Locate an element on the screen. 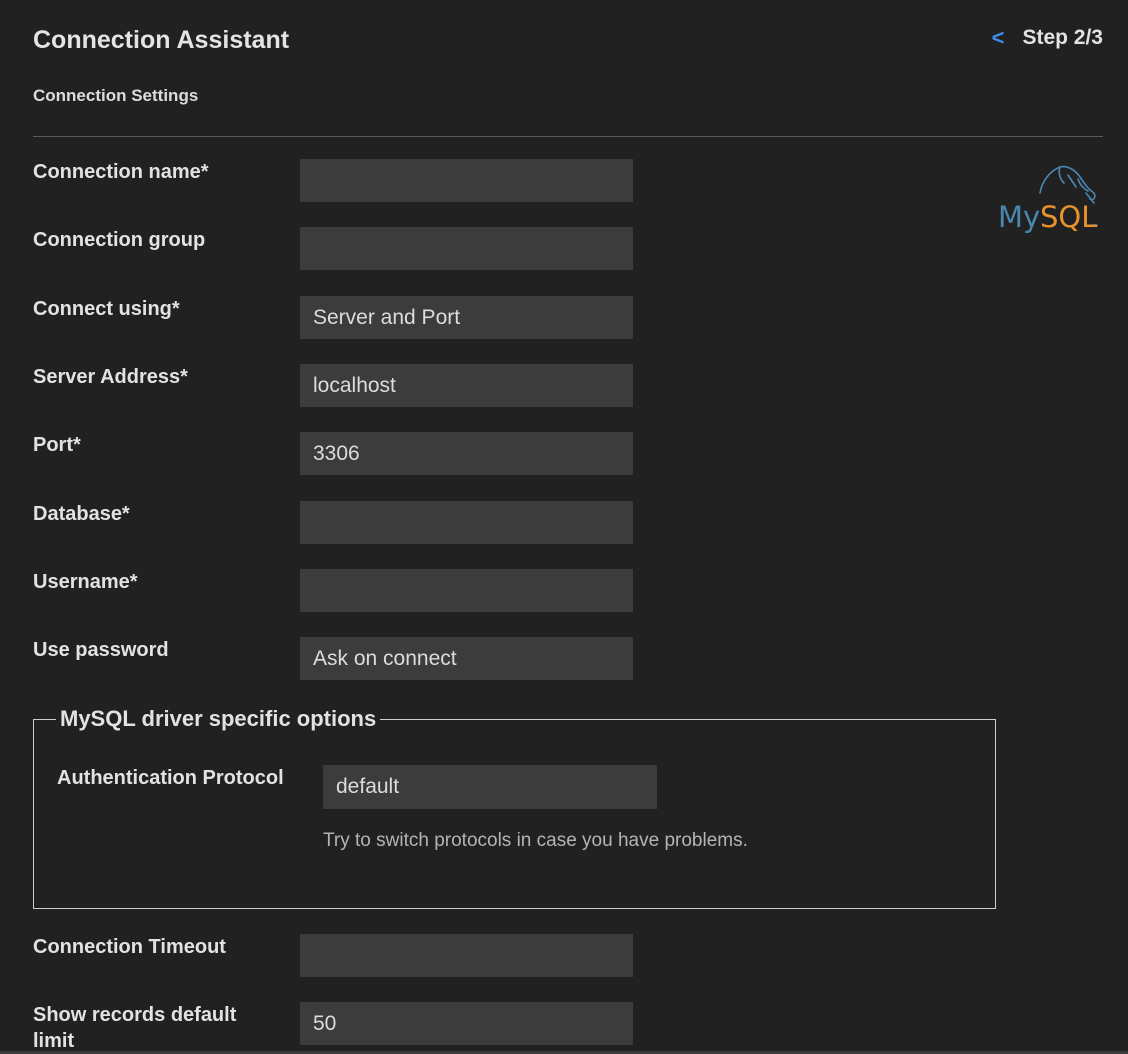 The height and width of the screenshot is (1054, 1128). auth-protocol-label: Authentication Protocol is located at coordinates (170, 778).